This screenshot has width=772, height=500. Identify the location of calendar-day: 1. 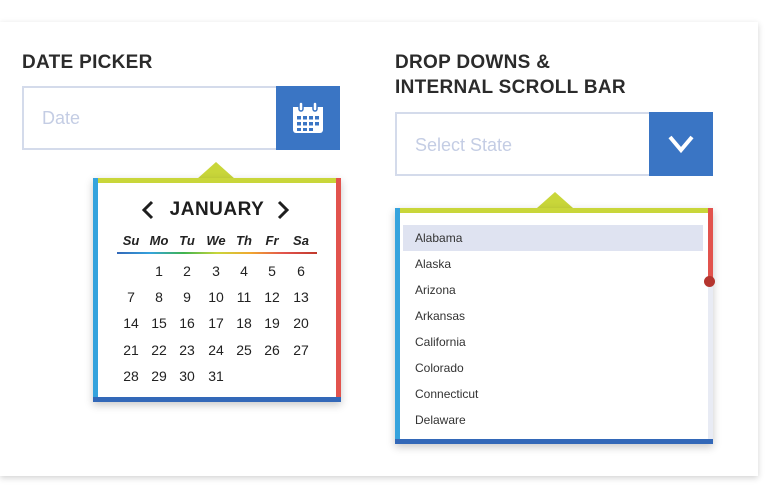
(159, 271).